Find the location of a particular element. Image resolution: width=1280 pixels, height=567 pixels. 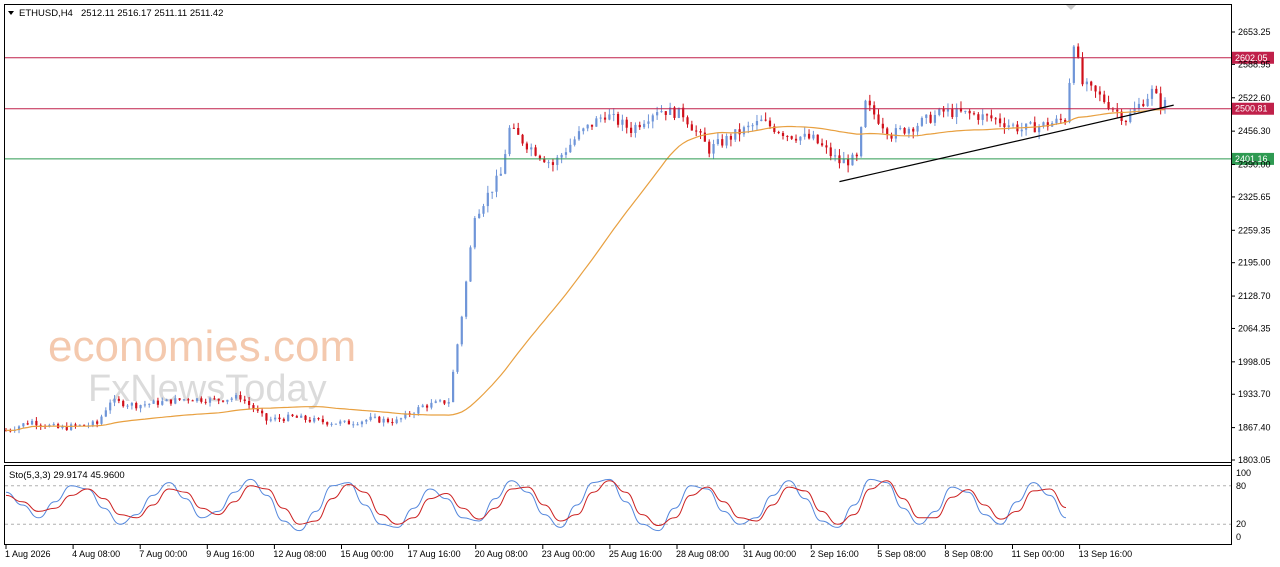

time-tick-label: 9 Aug 16:00 is located at coordinates (230, 554).